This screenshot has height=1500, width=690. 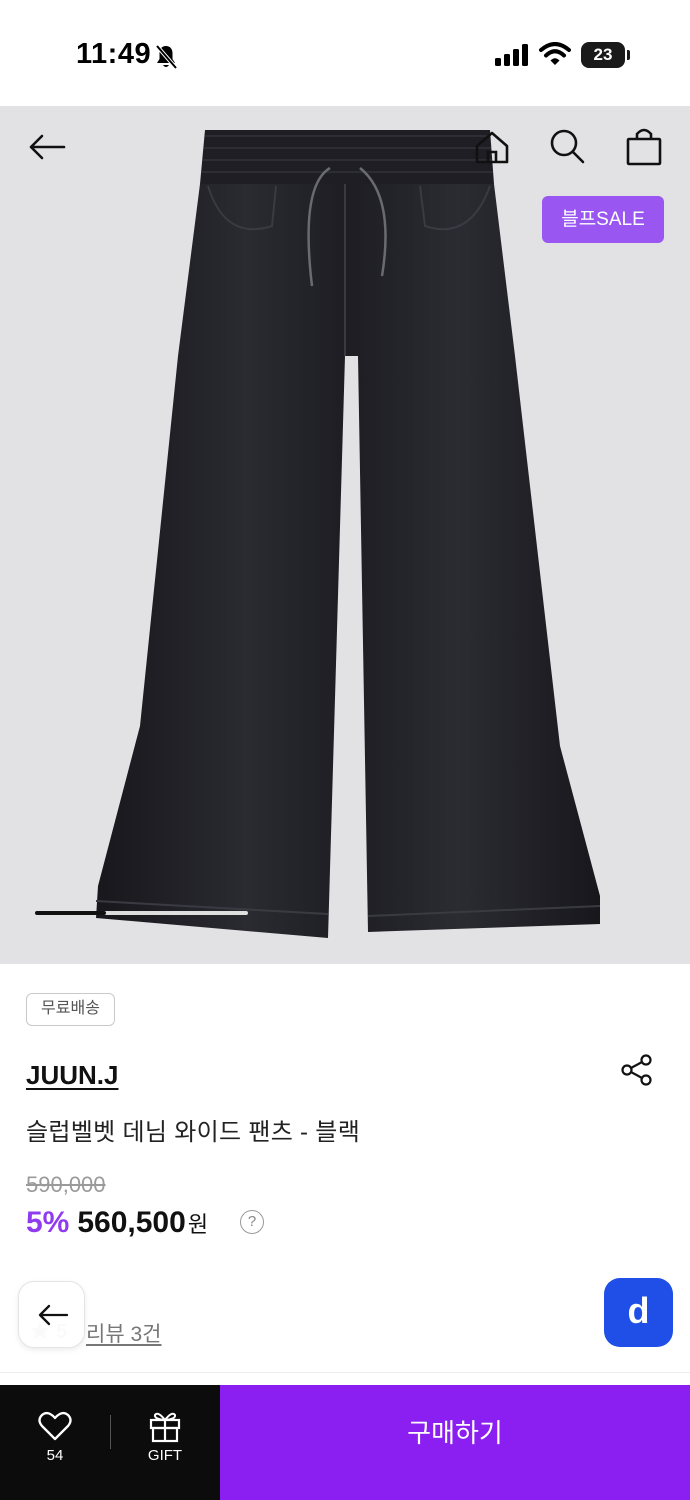 I want to click on heart-icon, so click(x=55, y=1426).